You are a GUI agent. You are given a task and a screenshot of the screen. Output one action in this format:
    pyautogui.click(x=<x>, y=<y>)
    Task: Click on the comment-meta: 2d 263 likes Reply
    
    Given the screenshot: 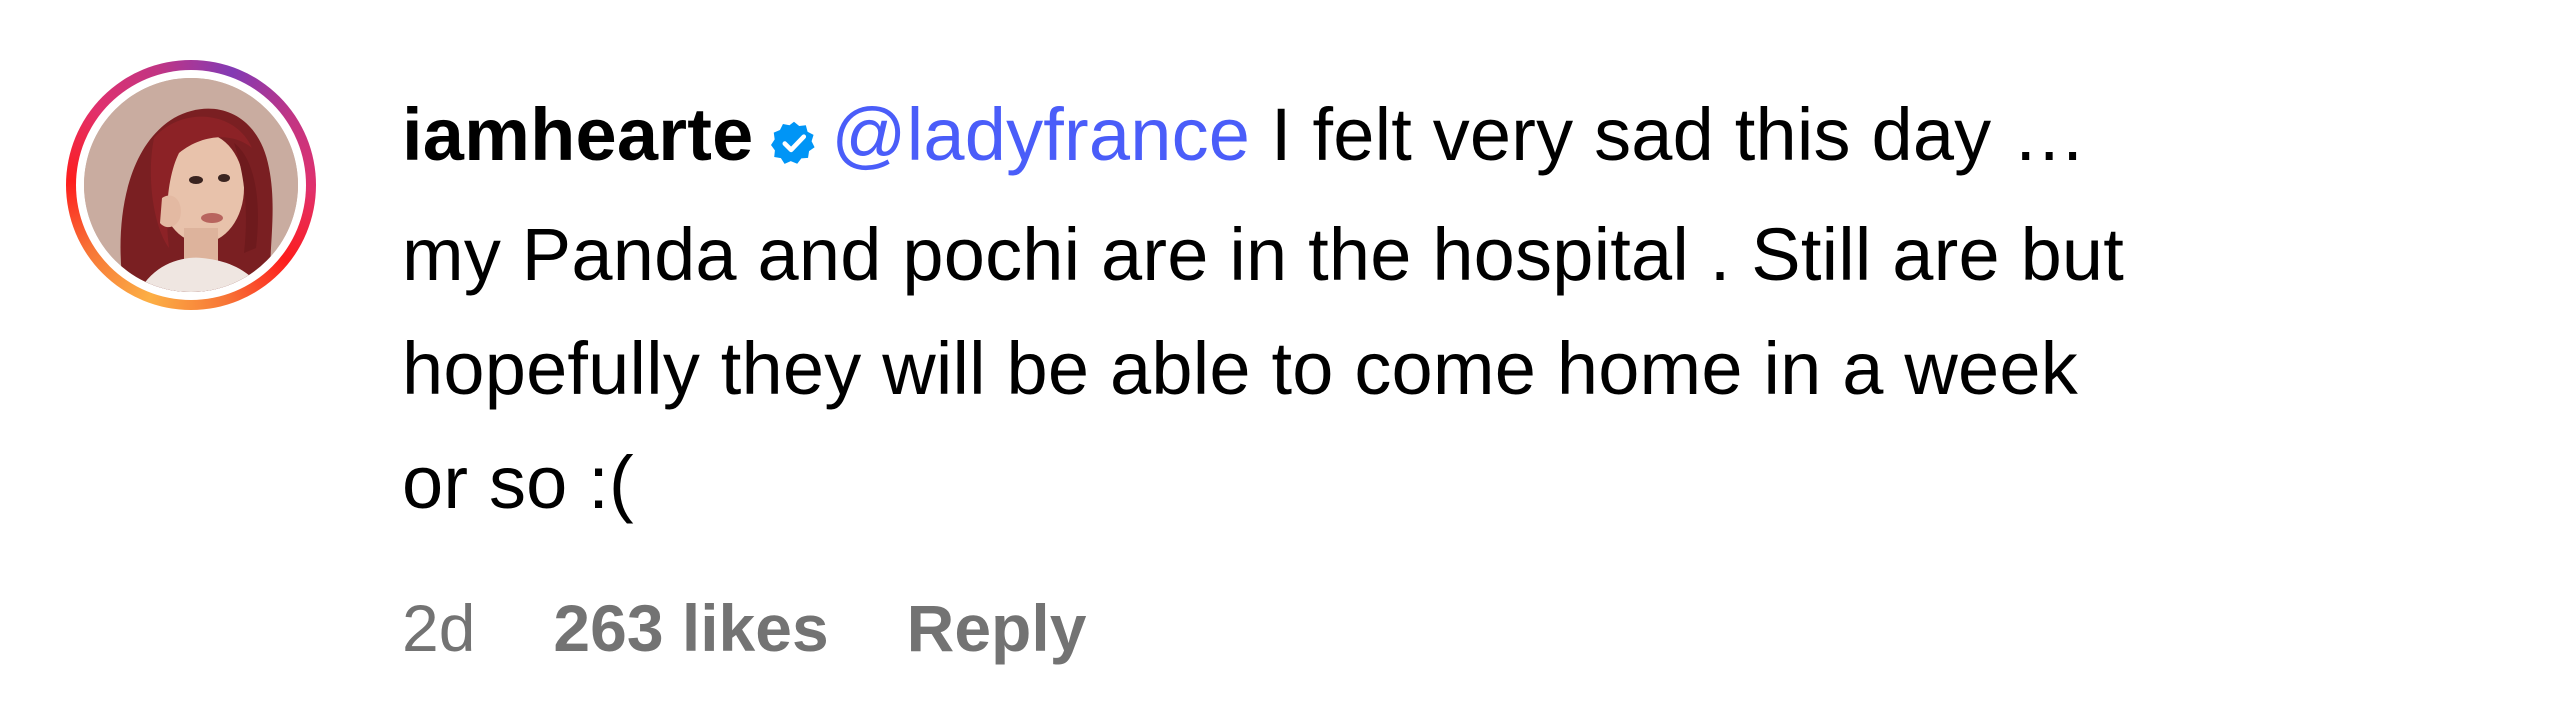 What is the action you would take?
    pyautogui.click(x=783, y=628)
    